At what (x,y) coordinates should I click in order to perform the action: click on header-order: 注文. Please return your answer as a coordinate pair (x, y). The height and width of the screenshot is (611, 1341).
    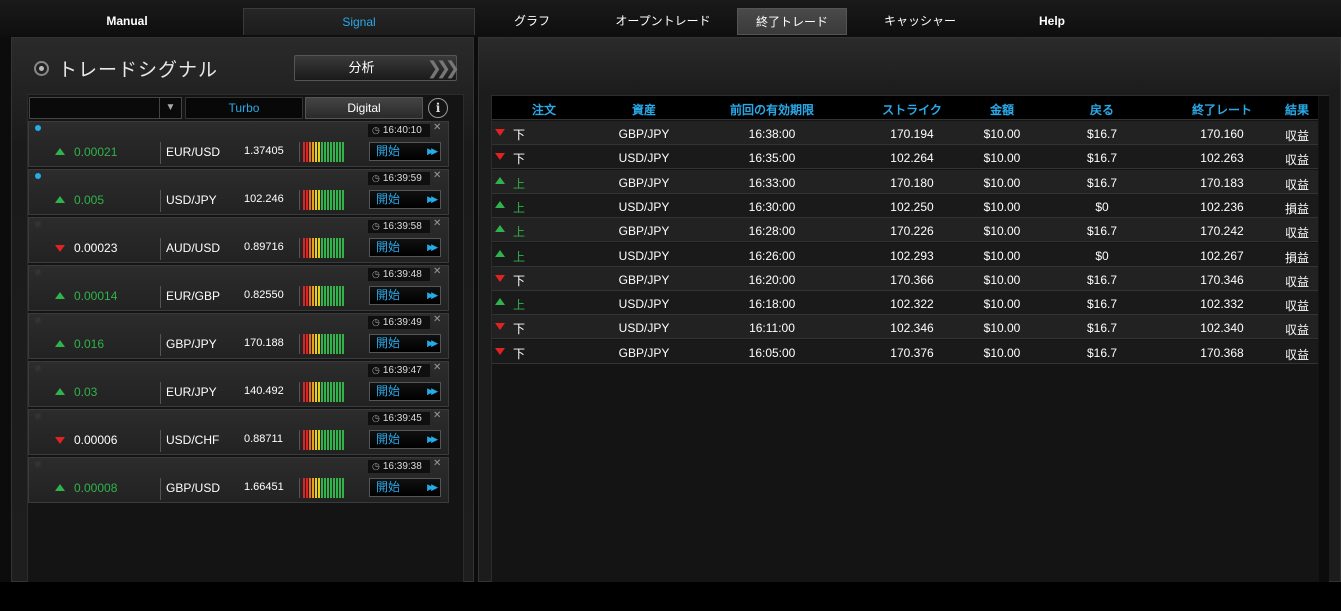
    Looking at the image, I should click on (544, 109).